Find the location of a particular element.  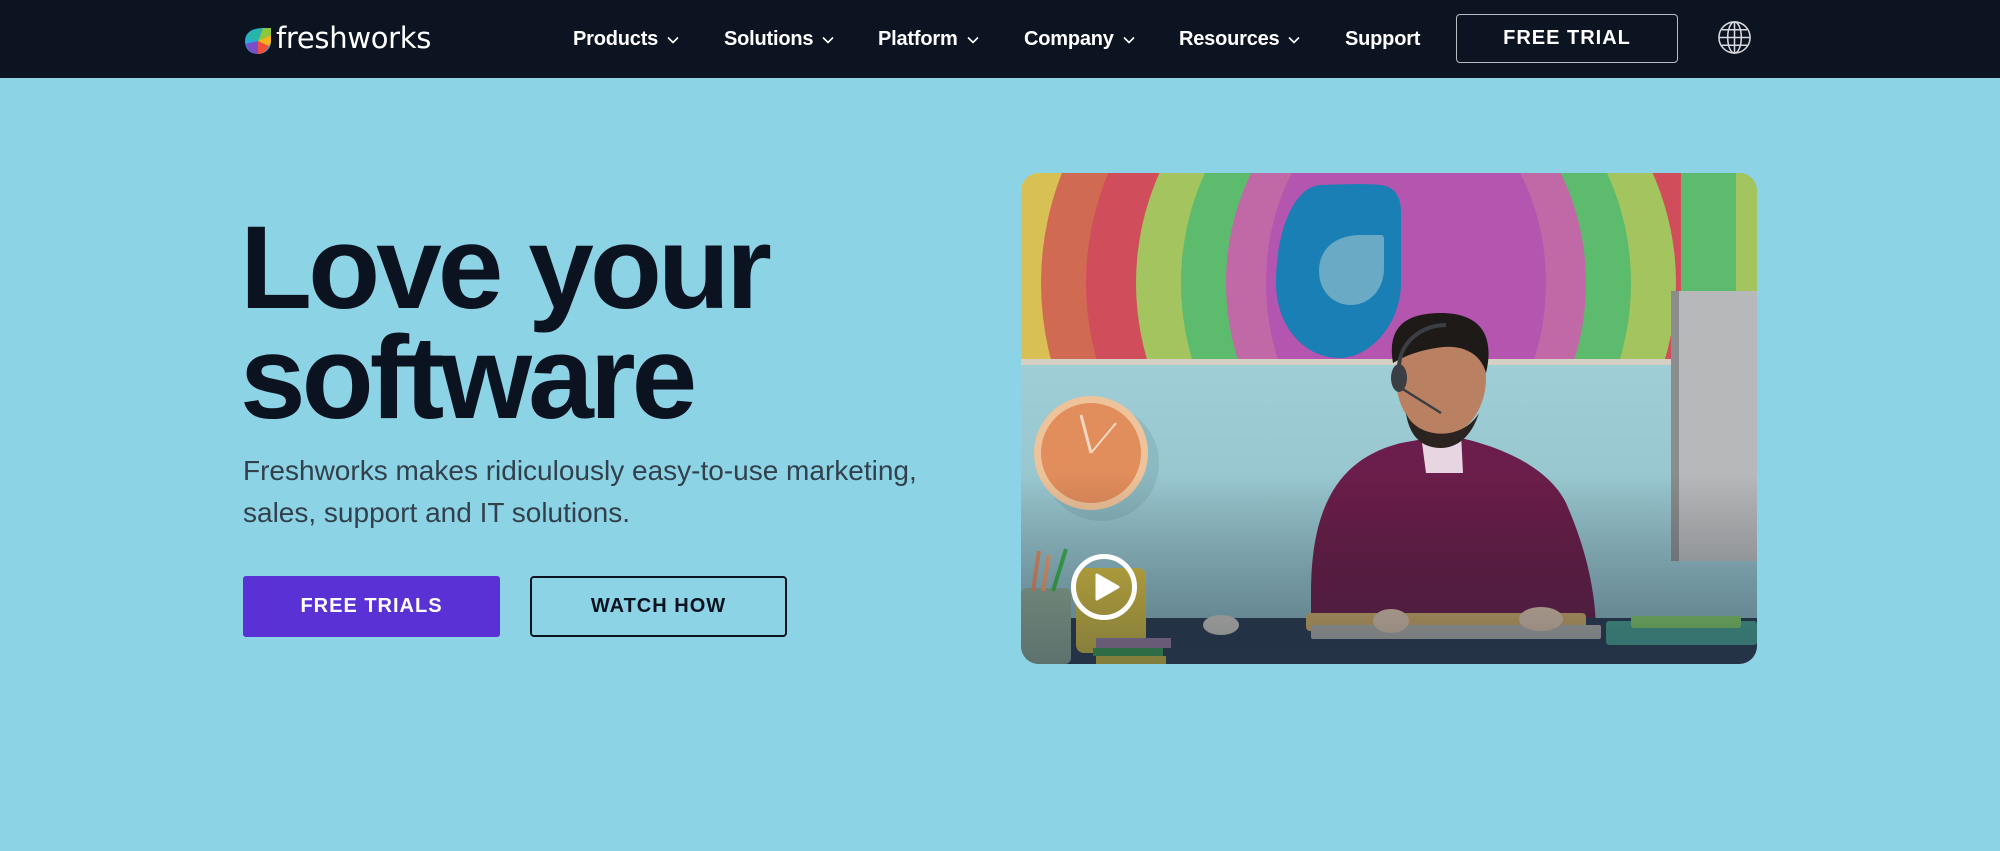

freshworks-logo: freshworks is located at coordinates (337, 38).